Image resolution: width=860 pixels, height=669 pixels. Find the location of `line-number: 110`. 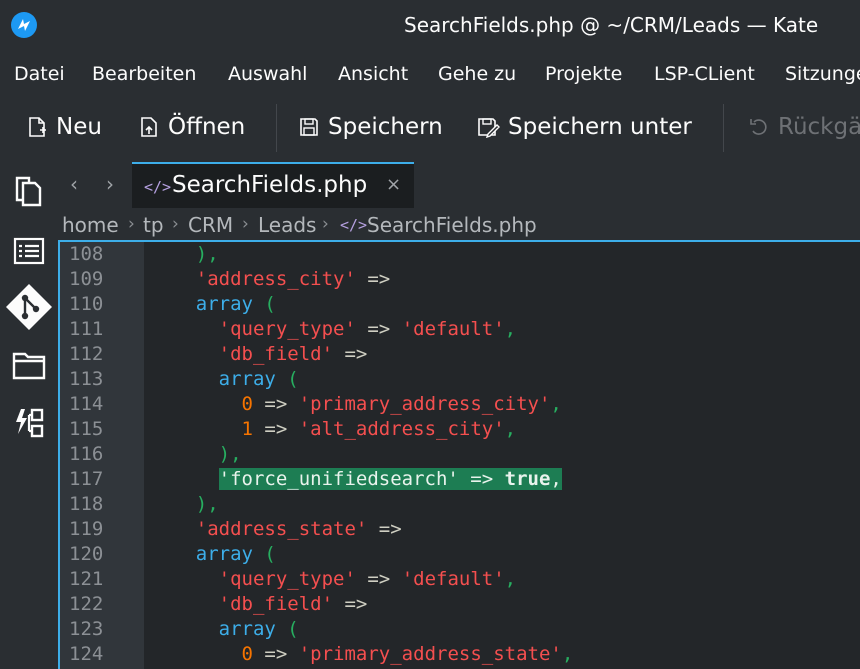

line-number: 110 is located at coordinates (86, 304).